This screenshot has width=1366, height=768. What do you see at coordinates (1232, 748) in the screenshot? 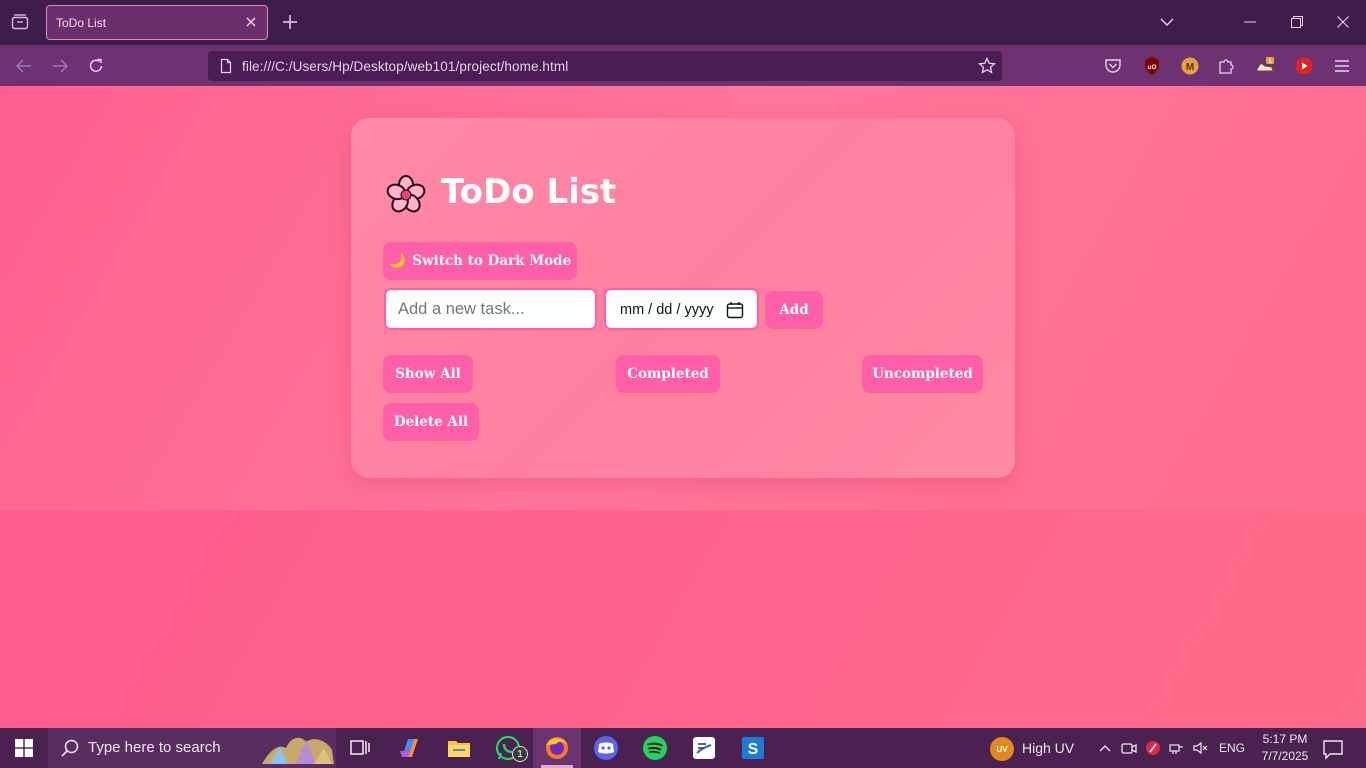
I see `input-language: ENG` at bounding box center [1232, 748].